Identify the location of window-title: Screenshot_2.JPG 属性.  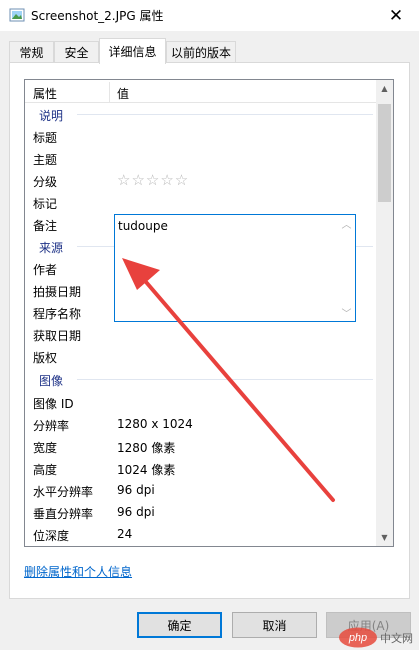
(97, 16).